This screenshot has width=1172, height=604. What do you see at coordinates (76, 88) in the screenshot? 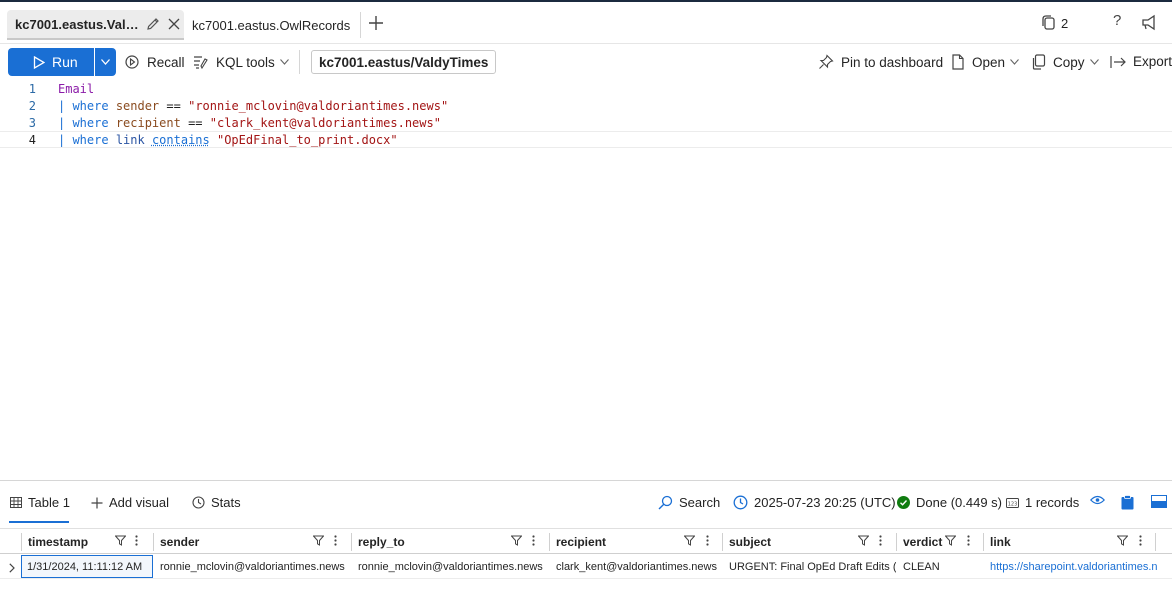
I see `table-name: Email` at bounding box center [76, 88].